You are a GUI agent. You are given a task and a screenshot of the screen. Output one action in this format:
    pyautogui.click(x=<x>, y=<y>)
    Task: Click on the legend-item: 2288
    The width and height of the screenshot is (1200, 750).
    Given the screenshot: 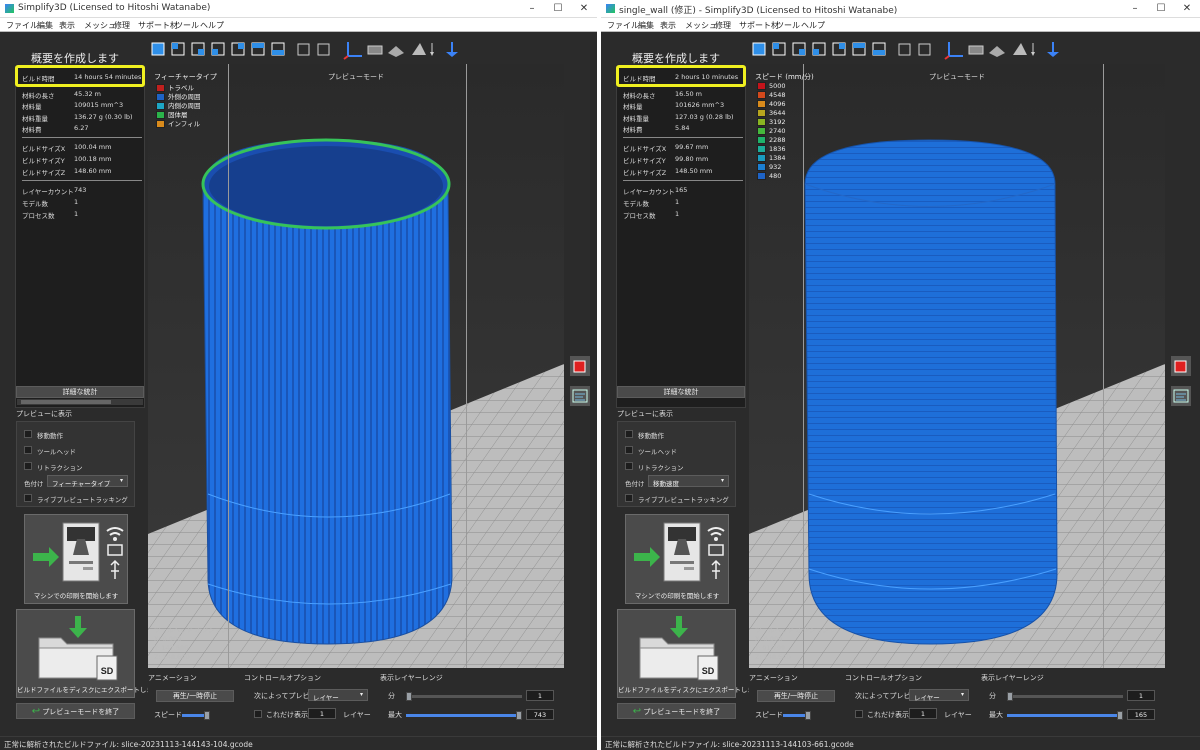 What is the action you would take?
    pyautogui.click(x=771, y=140)
    